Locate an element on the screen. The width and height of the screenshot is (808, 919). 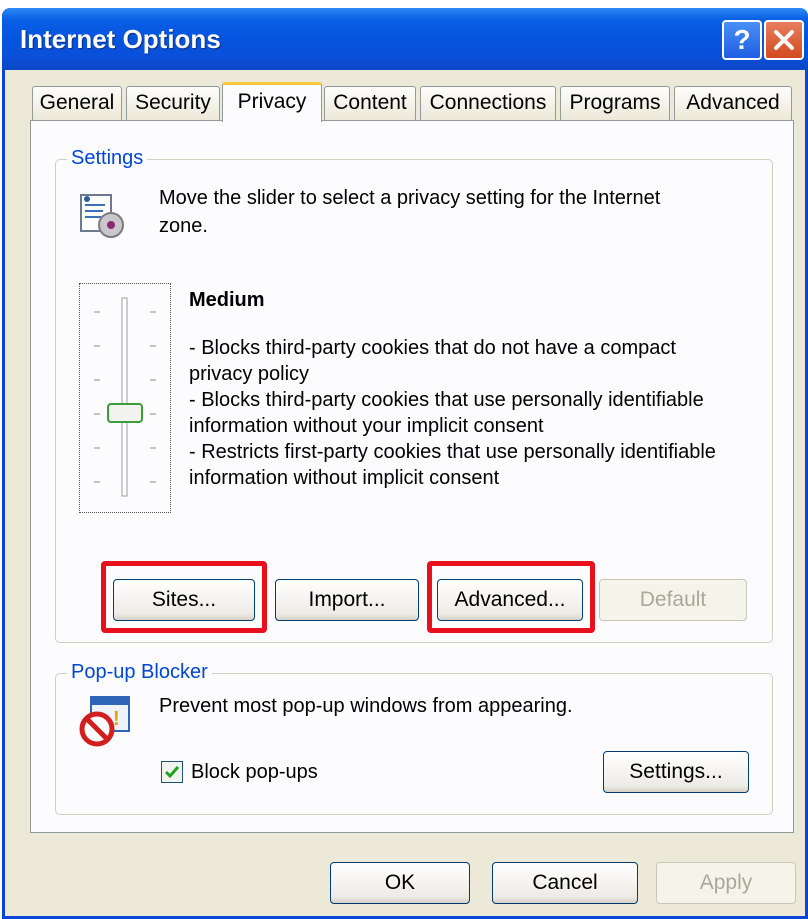
ok-button: OK is located at coordinates (400, 883).